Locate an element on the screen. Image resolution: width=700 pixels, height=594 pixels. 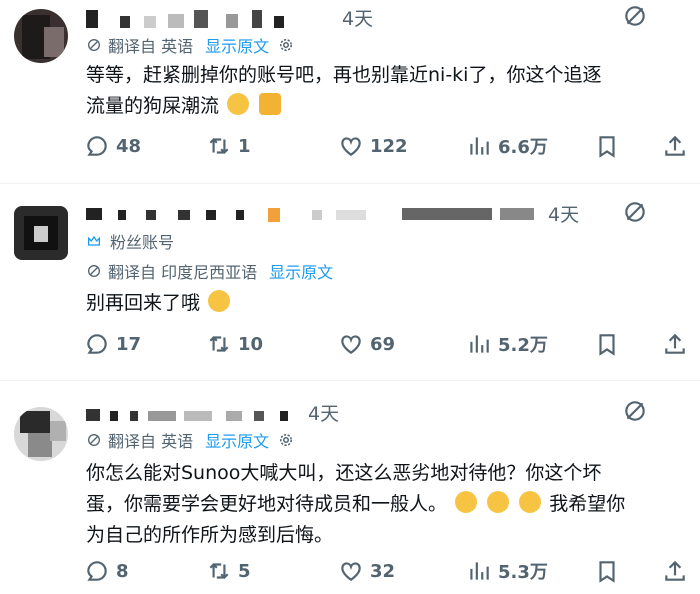
reply-button: 17 is located at coordinates (112, 344).